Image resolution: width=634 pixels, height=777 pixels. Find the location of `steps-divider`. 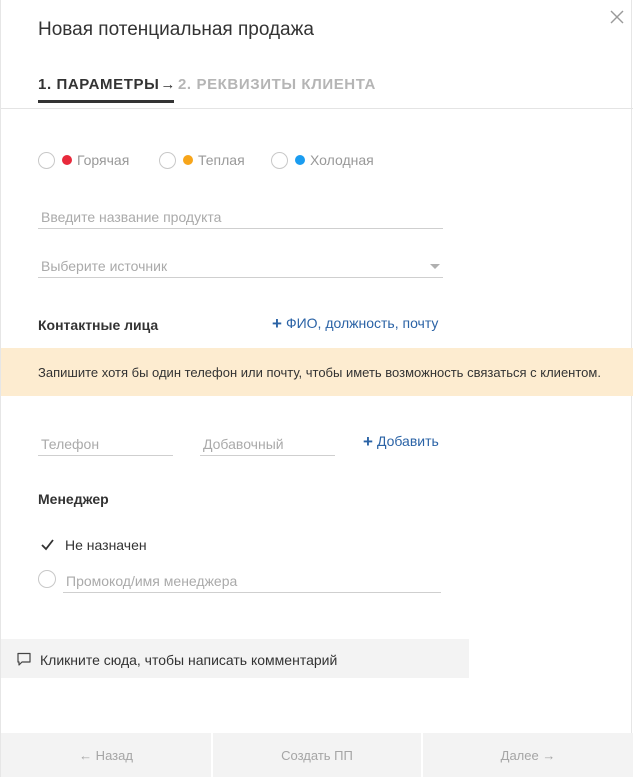

steps-divider is located at coordinates (317, 108).